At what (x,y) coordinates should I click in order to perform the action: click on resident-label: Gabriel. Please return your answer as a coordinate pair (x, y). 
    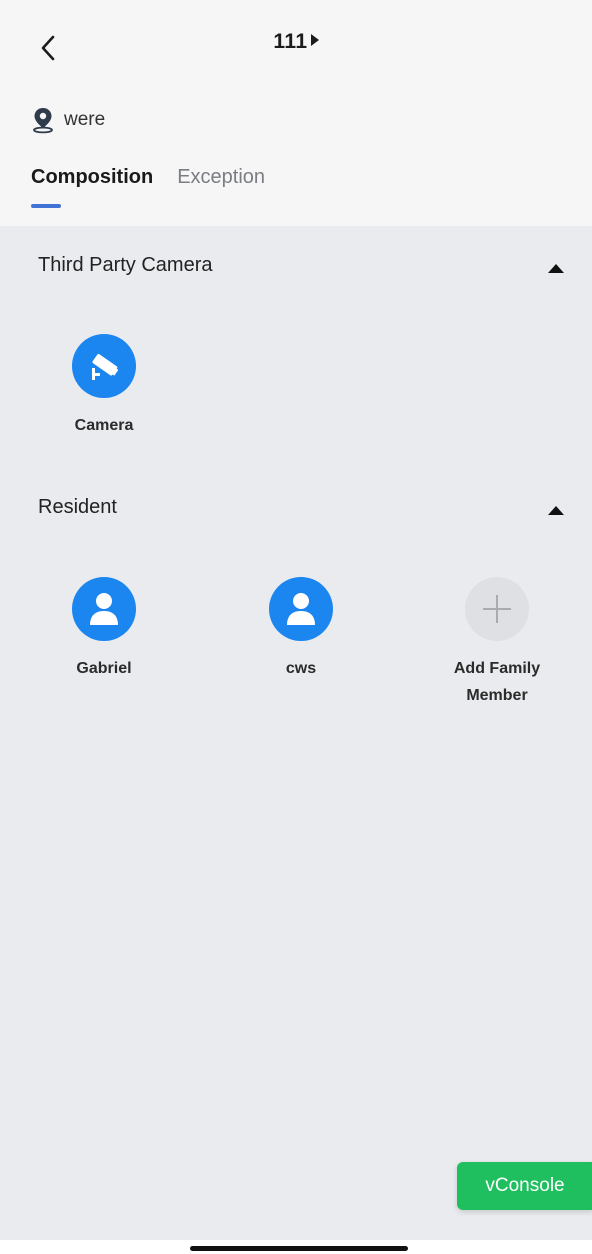
    Looking at the image, I should click on (104, 668).